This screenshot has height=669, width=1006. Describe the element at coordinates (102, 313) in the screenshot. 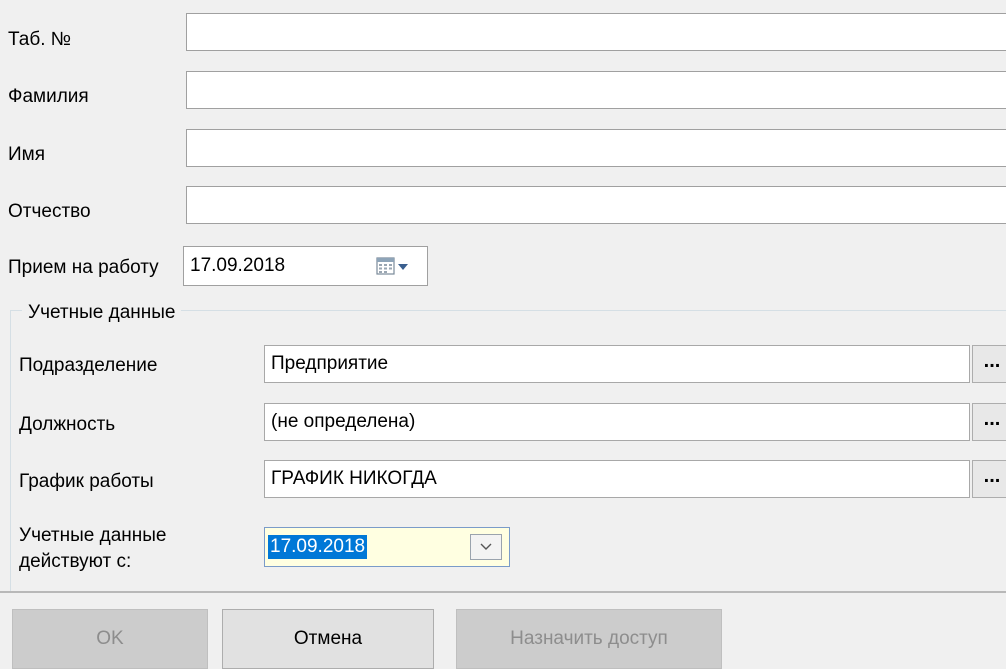

I see `account-group-title: Учетные данные` at that location.